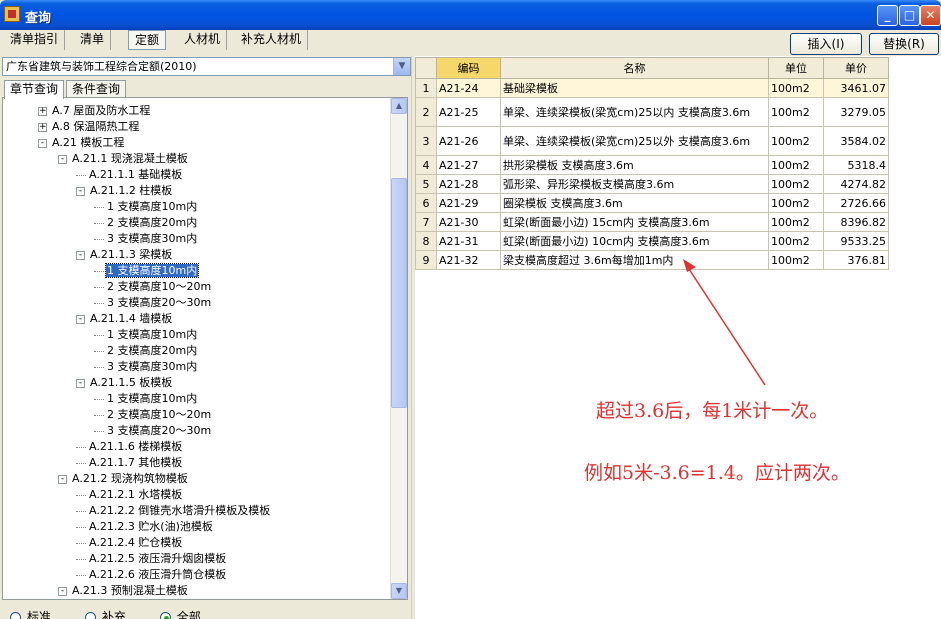 This screenshot has width=941, height=619. I want to click on insert-button: 插入(I), so click(826, 44).